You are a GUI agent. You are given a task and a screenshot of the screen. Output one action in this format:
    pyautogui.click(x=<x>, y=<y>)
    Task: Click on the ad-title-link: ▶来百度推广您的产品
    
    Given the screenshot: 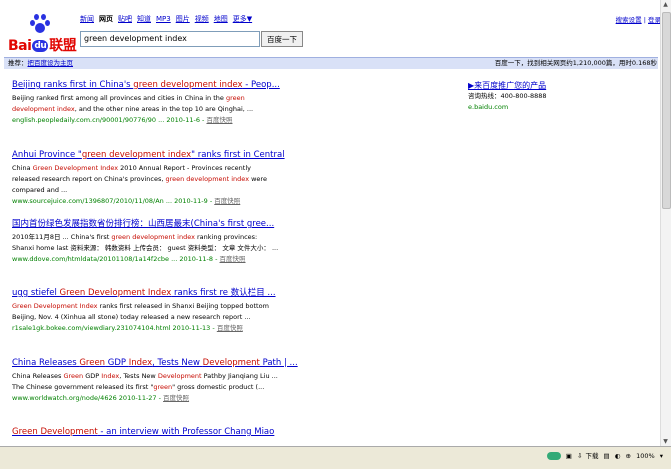 What is the action you would take?
    pyautogui.click(x=553, y=85)
    